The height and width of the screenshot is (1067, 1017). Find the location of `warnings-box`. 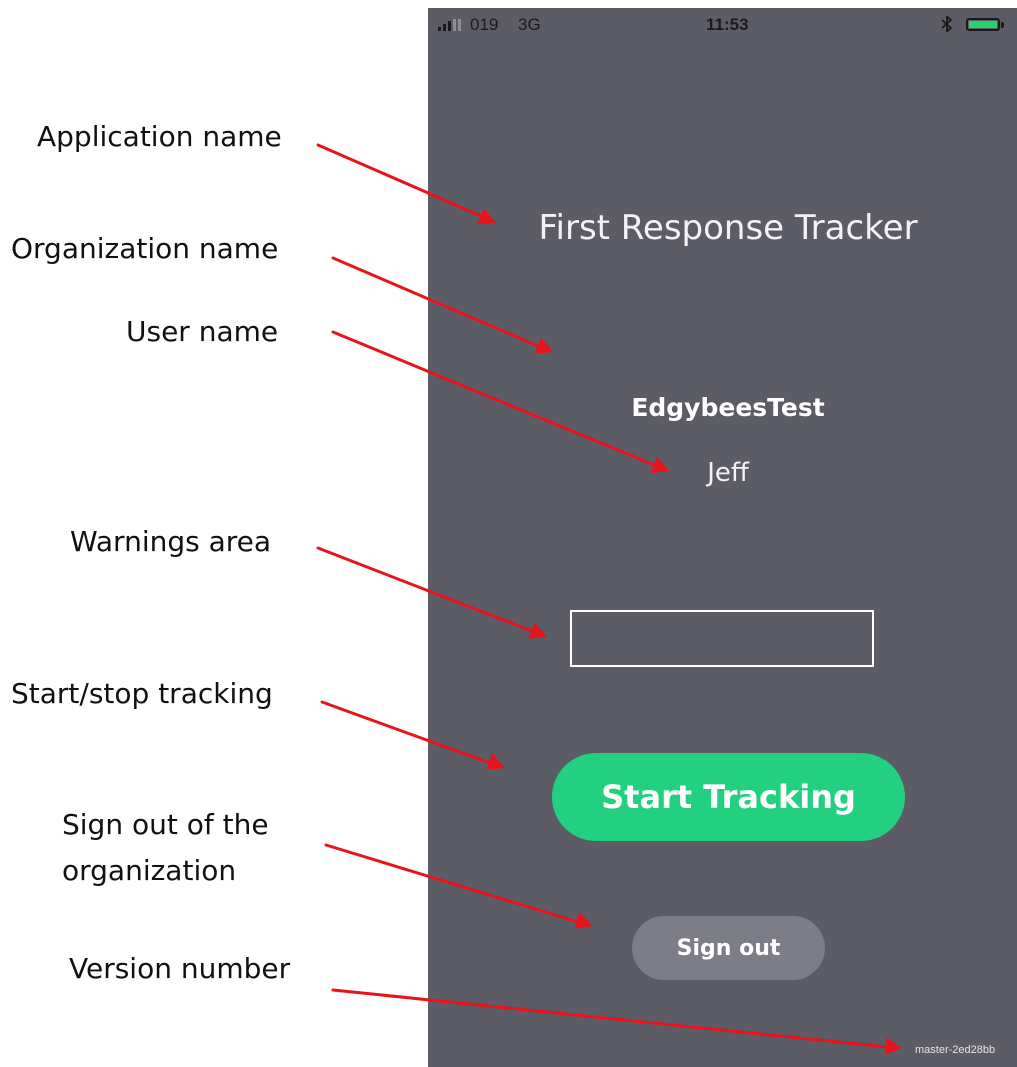

warnings-box is located at coordinates (722, 638).